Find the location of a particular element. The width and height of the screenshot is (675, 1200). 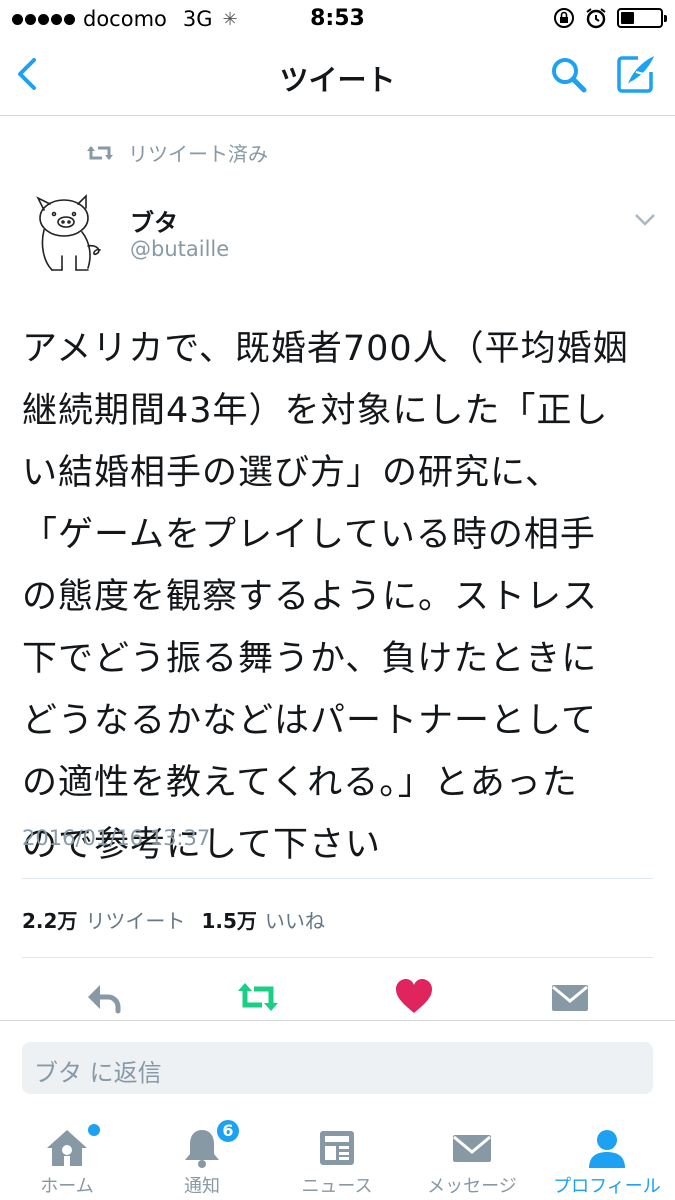

retweet-count-label: リツイート is located at coordinates (135, 919).